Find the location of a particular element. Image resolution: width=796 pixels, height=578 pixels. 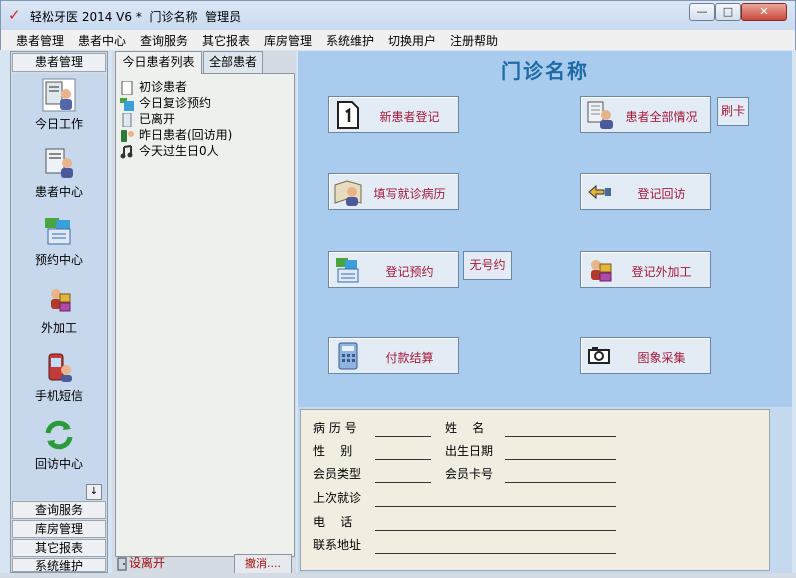

nav-section-system-maintenance: 系统维护 is located at coordinates (59, 565).